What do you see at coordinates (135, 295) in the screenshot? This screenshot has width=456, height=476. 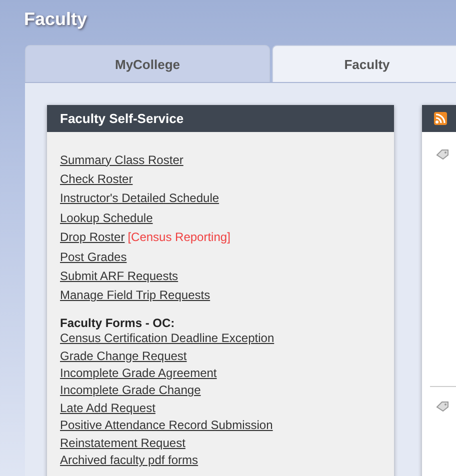 I see `link: Manage Field Trip Requests` at bounding box center [135, 295].